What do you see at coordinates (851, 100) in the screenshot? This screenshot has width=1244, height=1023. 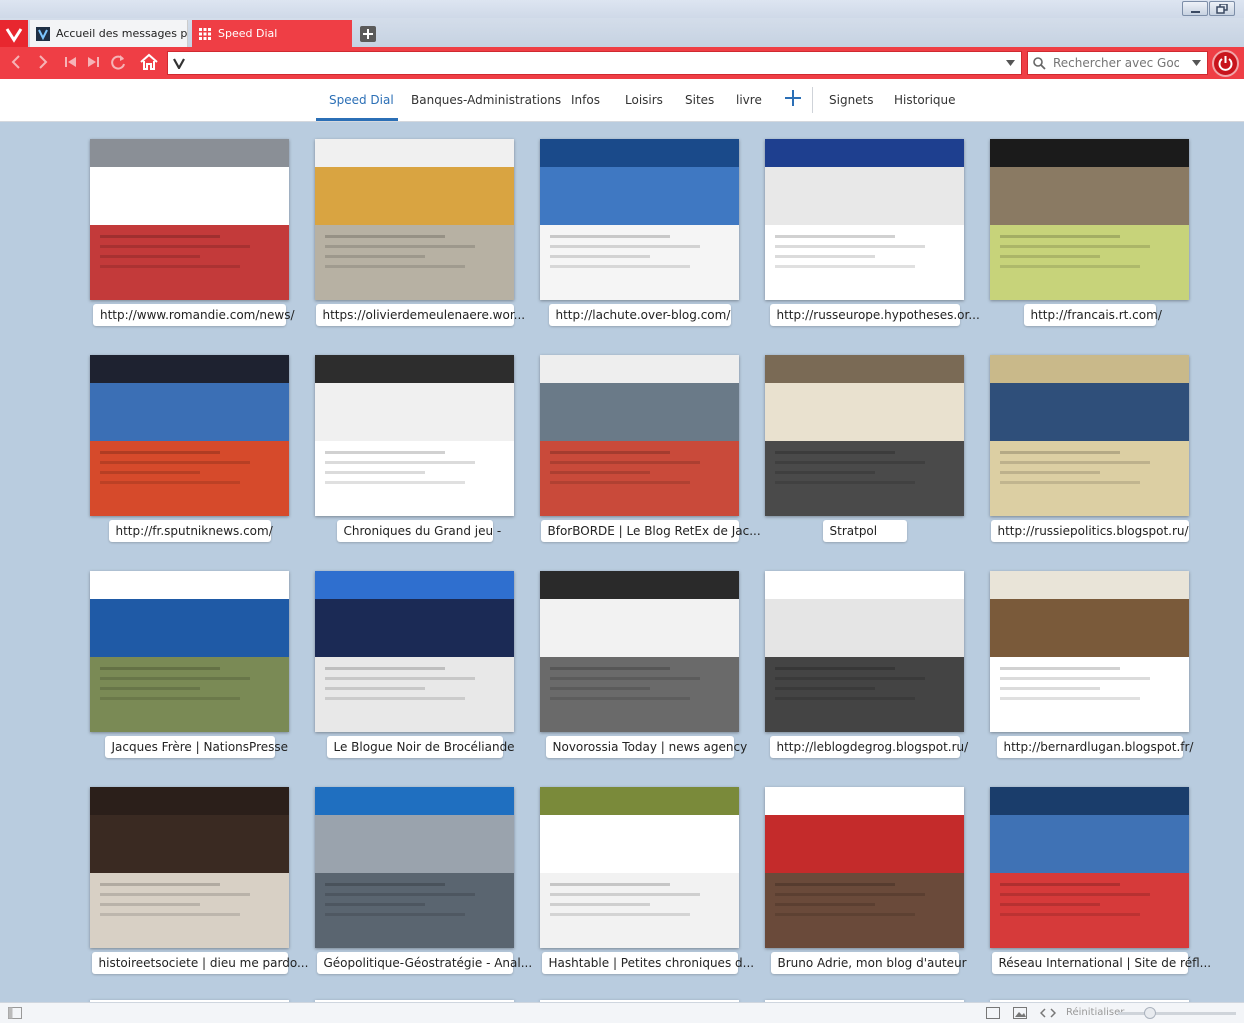 I see `tab-signets: Signets` at bounding box center [851, 100].